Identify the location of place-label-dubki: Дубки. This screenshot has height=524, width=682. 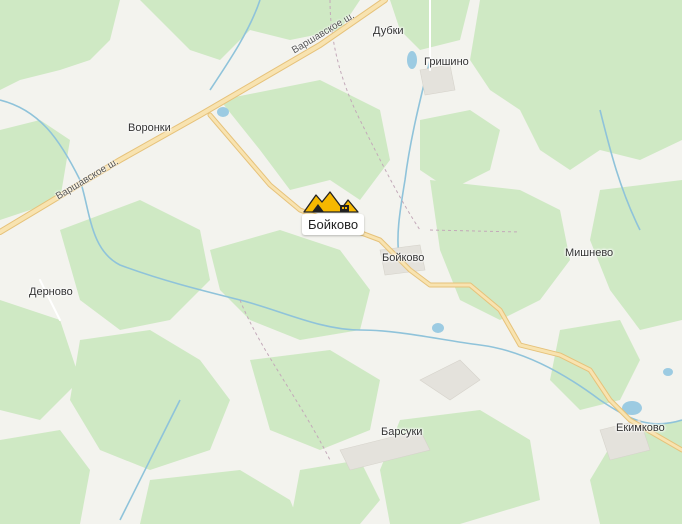
(388, 31).